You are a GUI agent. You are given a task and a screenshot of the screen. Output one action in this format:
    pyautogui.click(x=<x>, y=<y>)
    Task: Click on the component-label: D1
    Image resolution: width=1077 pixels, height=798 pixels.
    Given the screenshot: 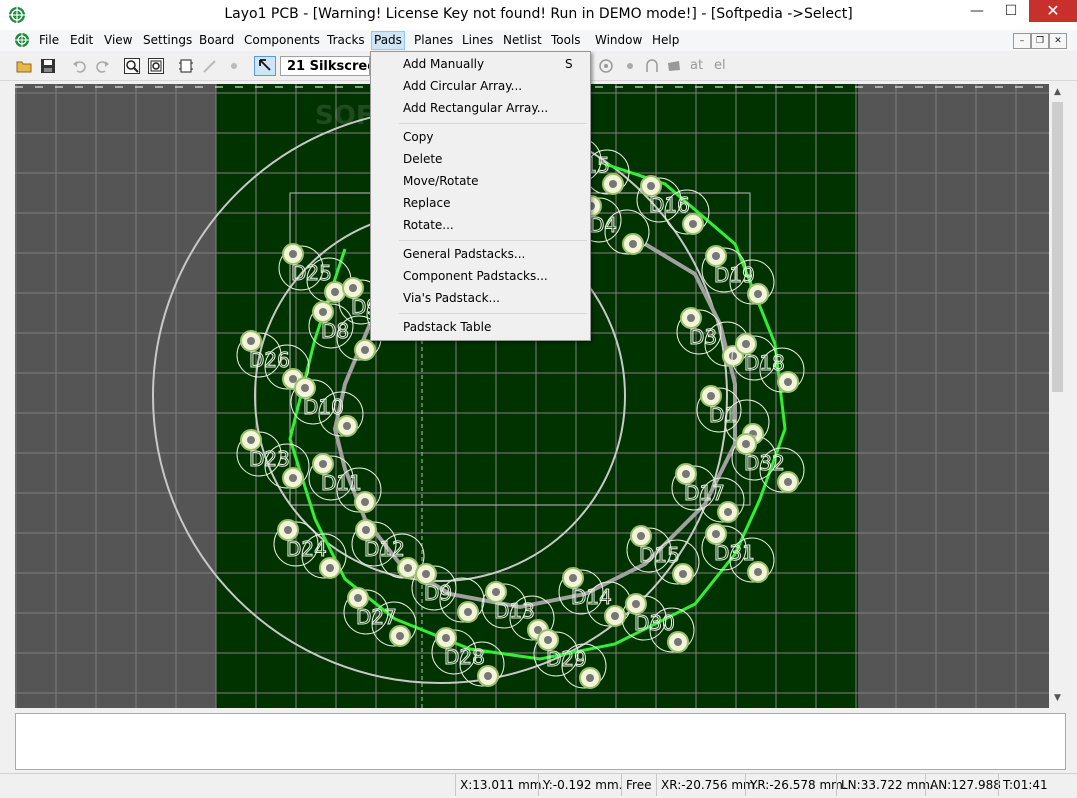 What is the action you would take?
    pyautogui.click(x=723, y=415)
    